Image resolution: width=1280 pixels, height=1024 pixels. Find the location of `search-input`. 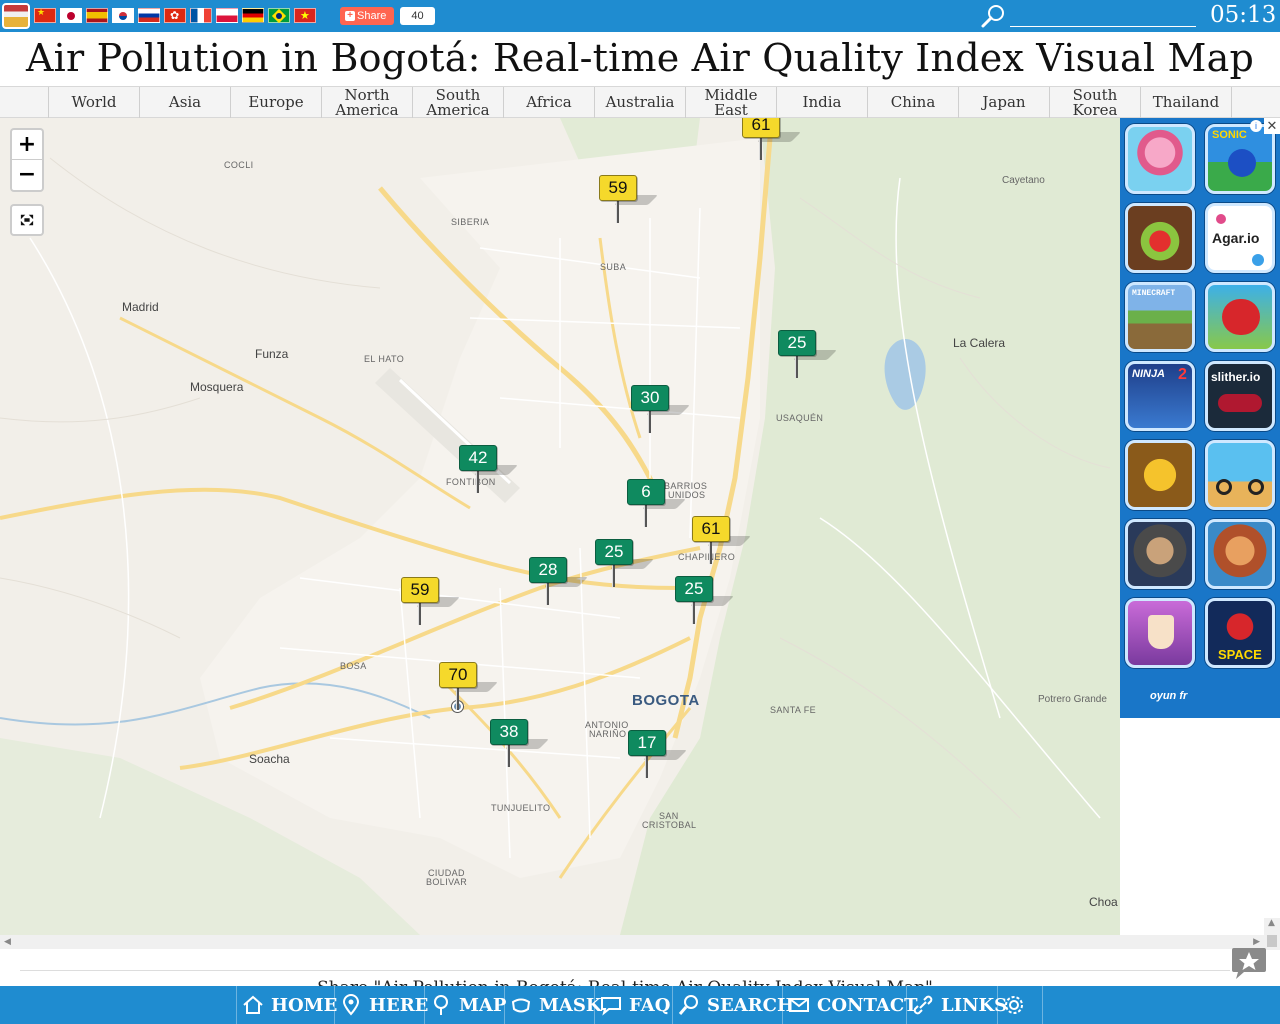

search-input is located at coordinates (1103, 16).